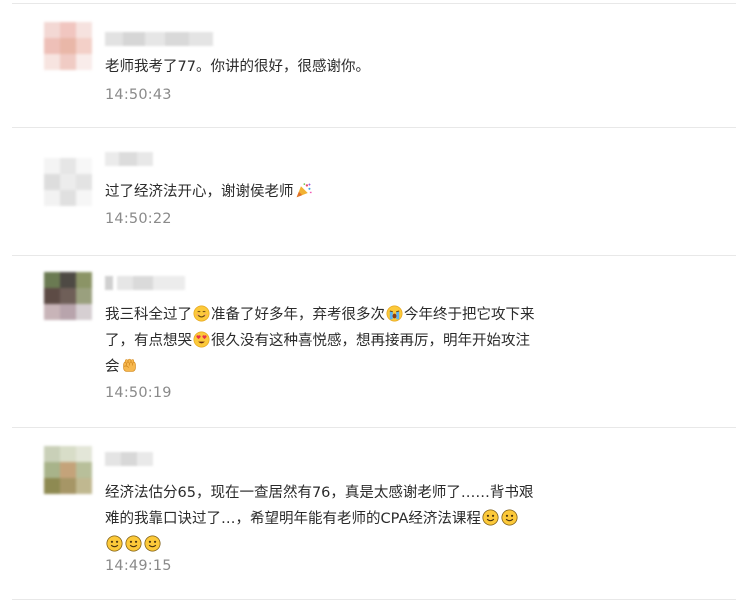 The width and height of the screenshot is (740, 602). What do you see at coordinates (199, 192) in the screenshot?
I see `comment-text-segment: 过了经济法开心，谢谢侯老师` at bounding box center [199, 192].